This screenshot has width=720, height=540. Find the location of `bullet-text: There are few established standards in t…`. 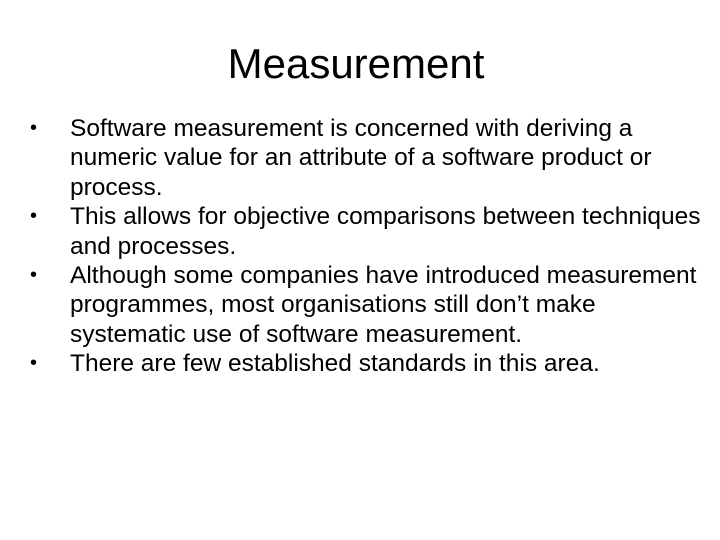

bullet-text: There are few established standards in t… is located at coordinates (335, 364).